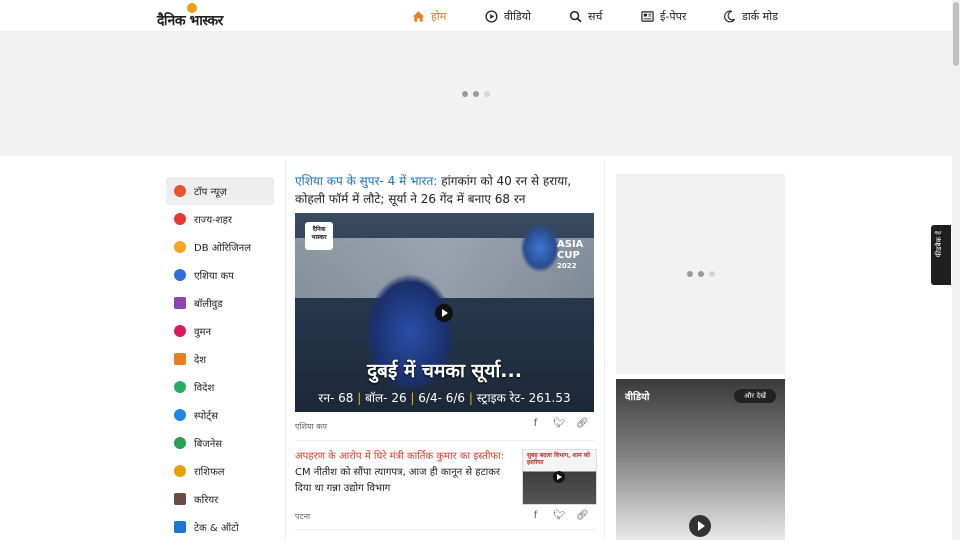  I want to click on feedback-tab: फीडबैक दें, so click(941, 255).